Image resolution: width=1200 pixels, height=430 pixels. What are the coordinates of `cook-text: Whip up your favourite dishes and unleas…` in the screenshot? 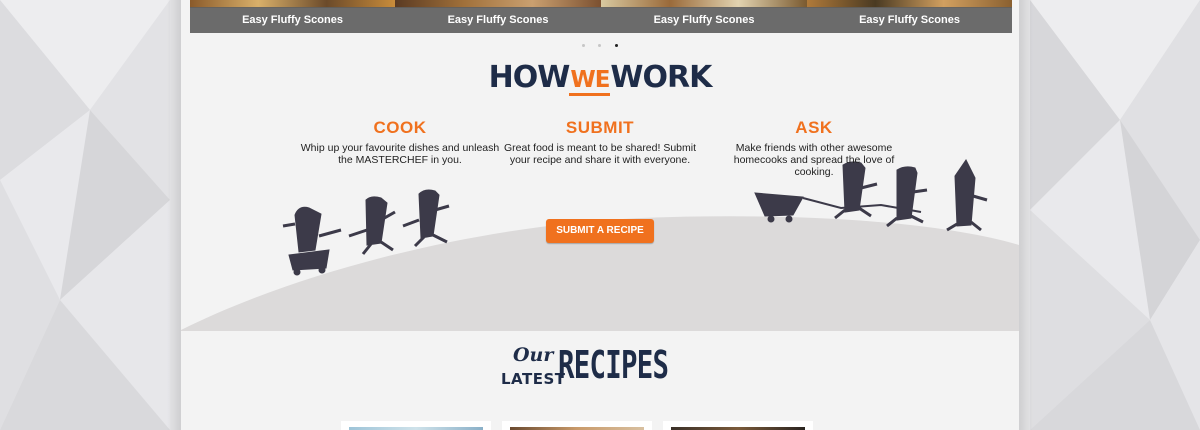 It's located at (400, 154).